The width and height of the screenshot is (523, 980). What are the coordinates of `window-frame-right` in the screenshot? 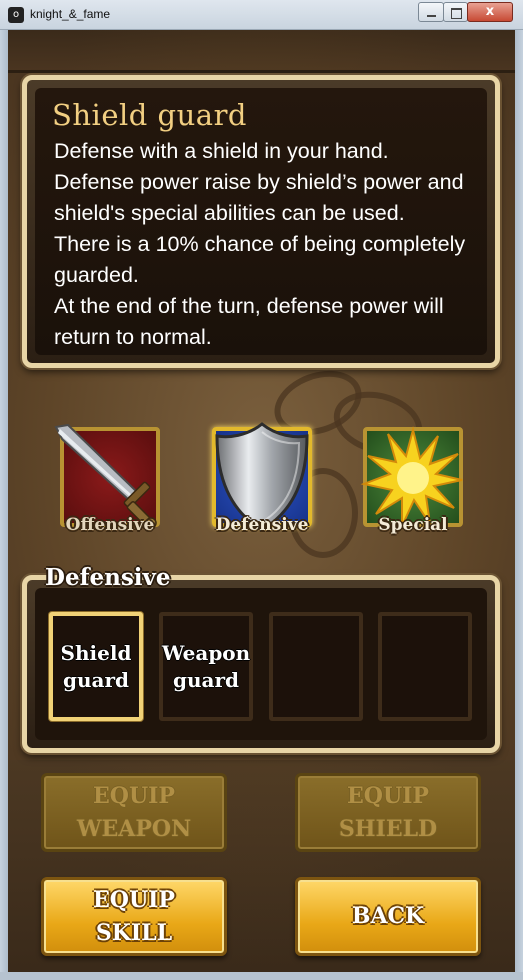 It's located at (519, 505).